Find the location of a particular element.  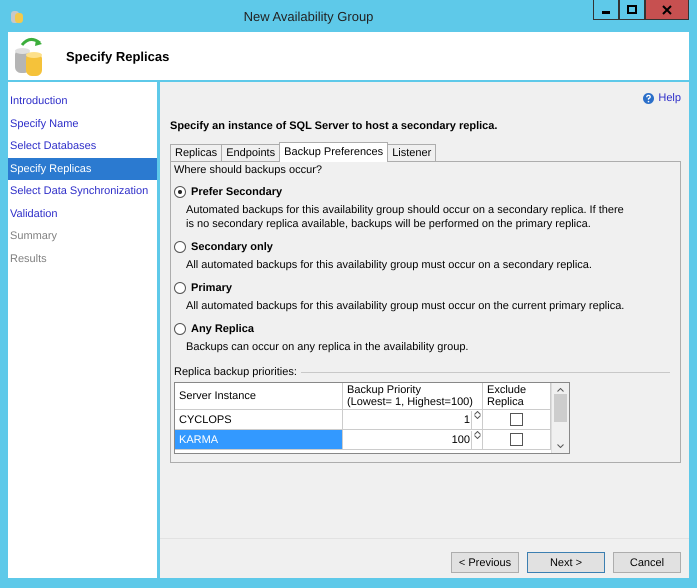

app-icon is located at coordinates (17, 16).